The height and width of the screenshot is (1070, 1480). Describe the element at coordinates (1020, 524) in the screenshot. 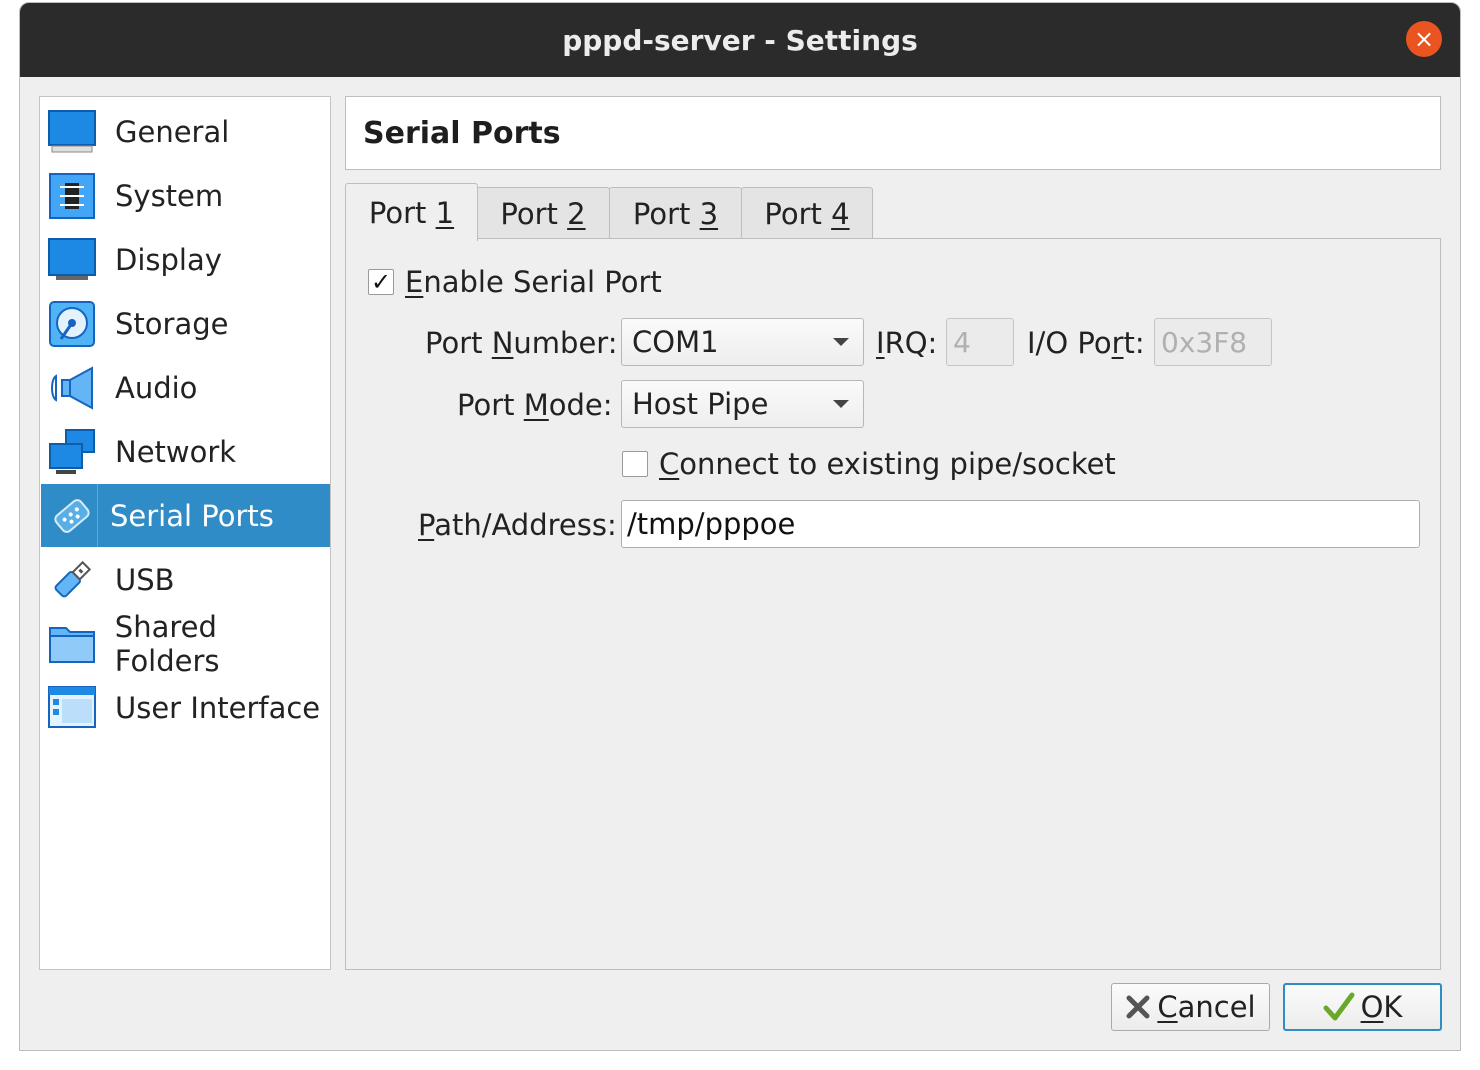

I see `path-address-input: /tmp/pppoe` at that location.